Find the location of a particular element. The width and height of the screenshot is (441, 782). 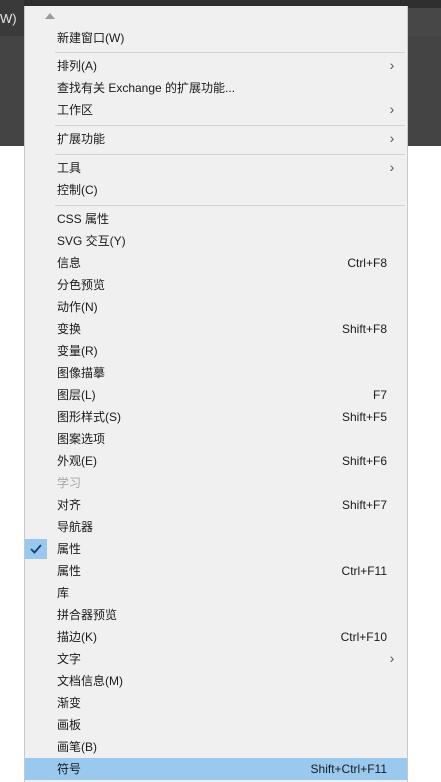

menu-item-label: 控制(C) is located at coordinates (77, 190).